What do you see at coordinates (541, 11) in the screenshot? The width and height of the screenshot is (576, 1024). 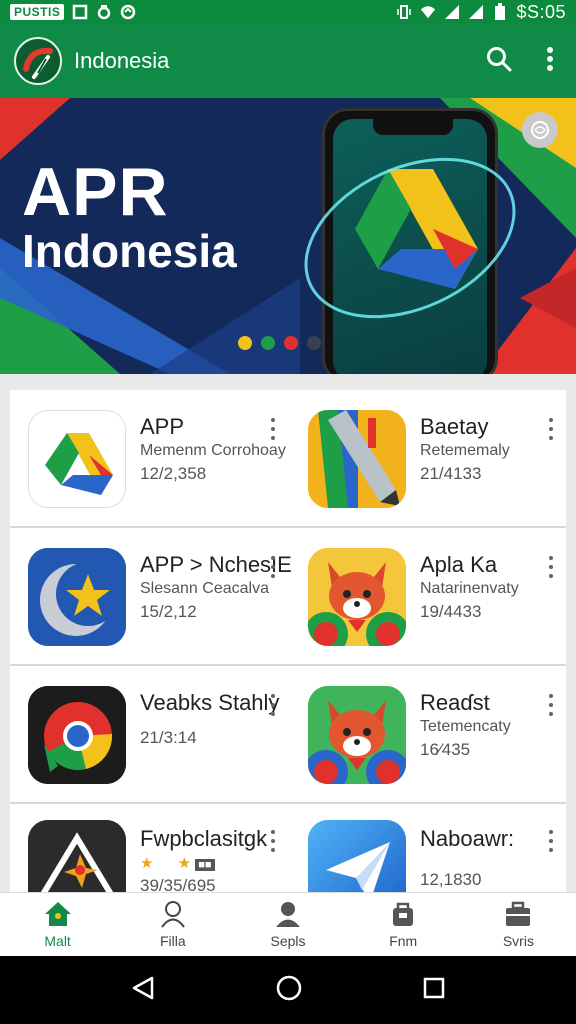 I see `status-time: $S:05` at bounding box center [541, 11].